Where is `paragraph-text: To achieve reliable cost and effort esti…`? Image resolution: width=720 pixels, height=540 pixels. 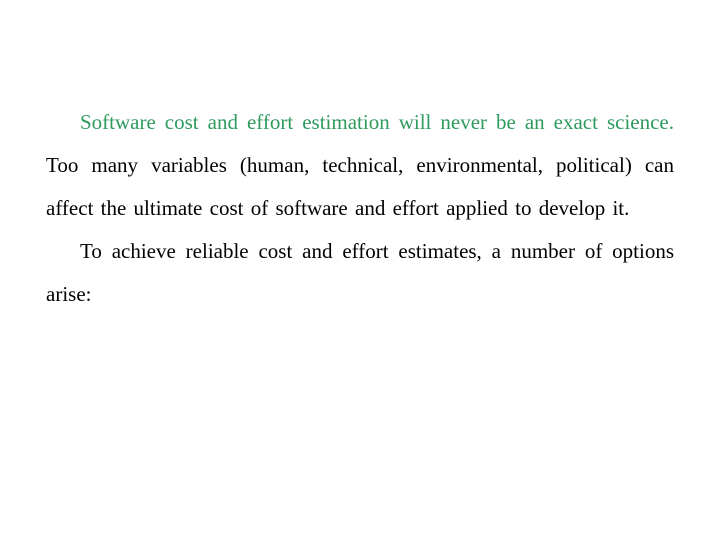
paragraph-text: To achieve reliable cost and effort esti… is located at coordinates (360, 272).